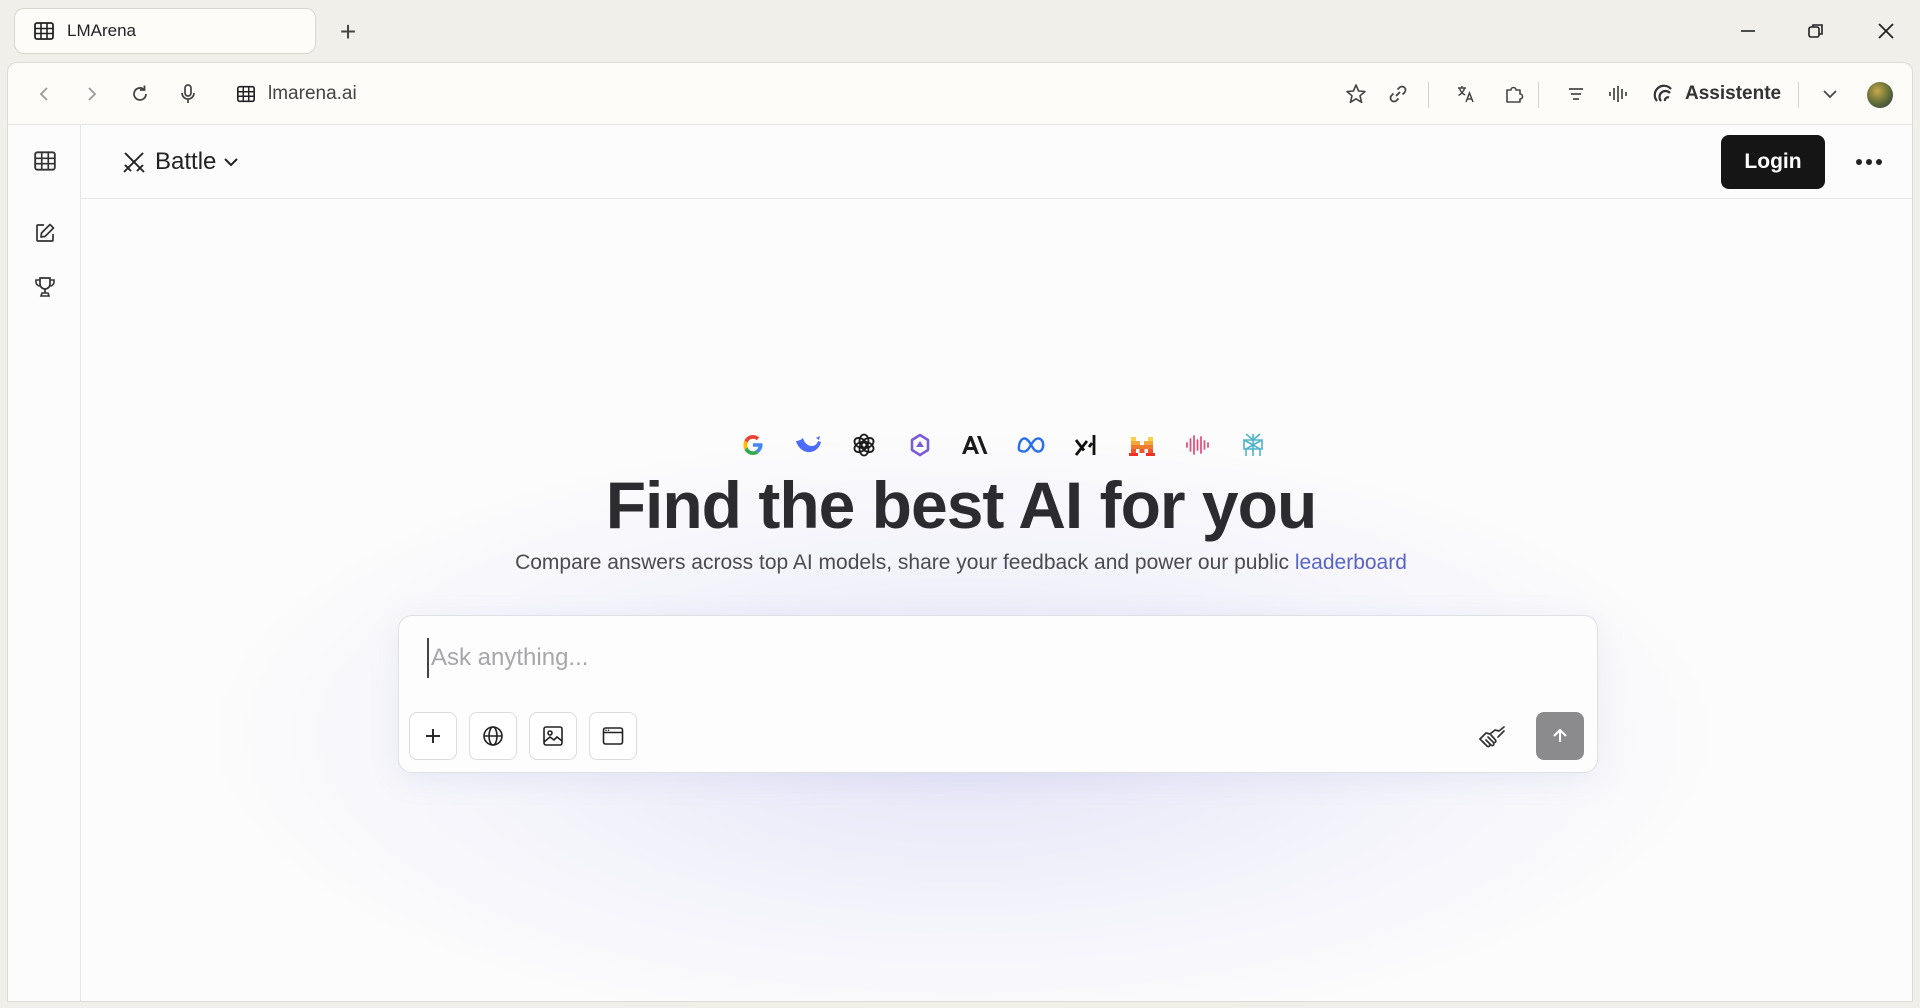  I want to click on forward-icon, so click(92, 94).